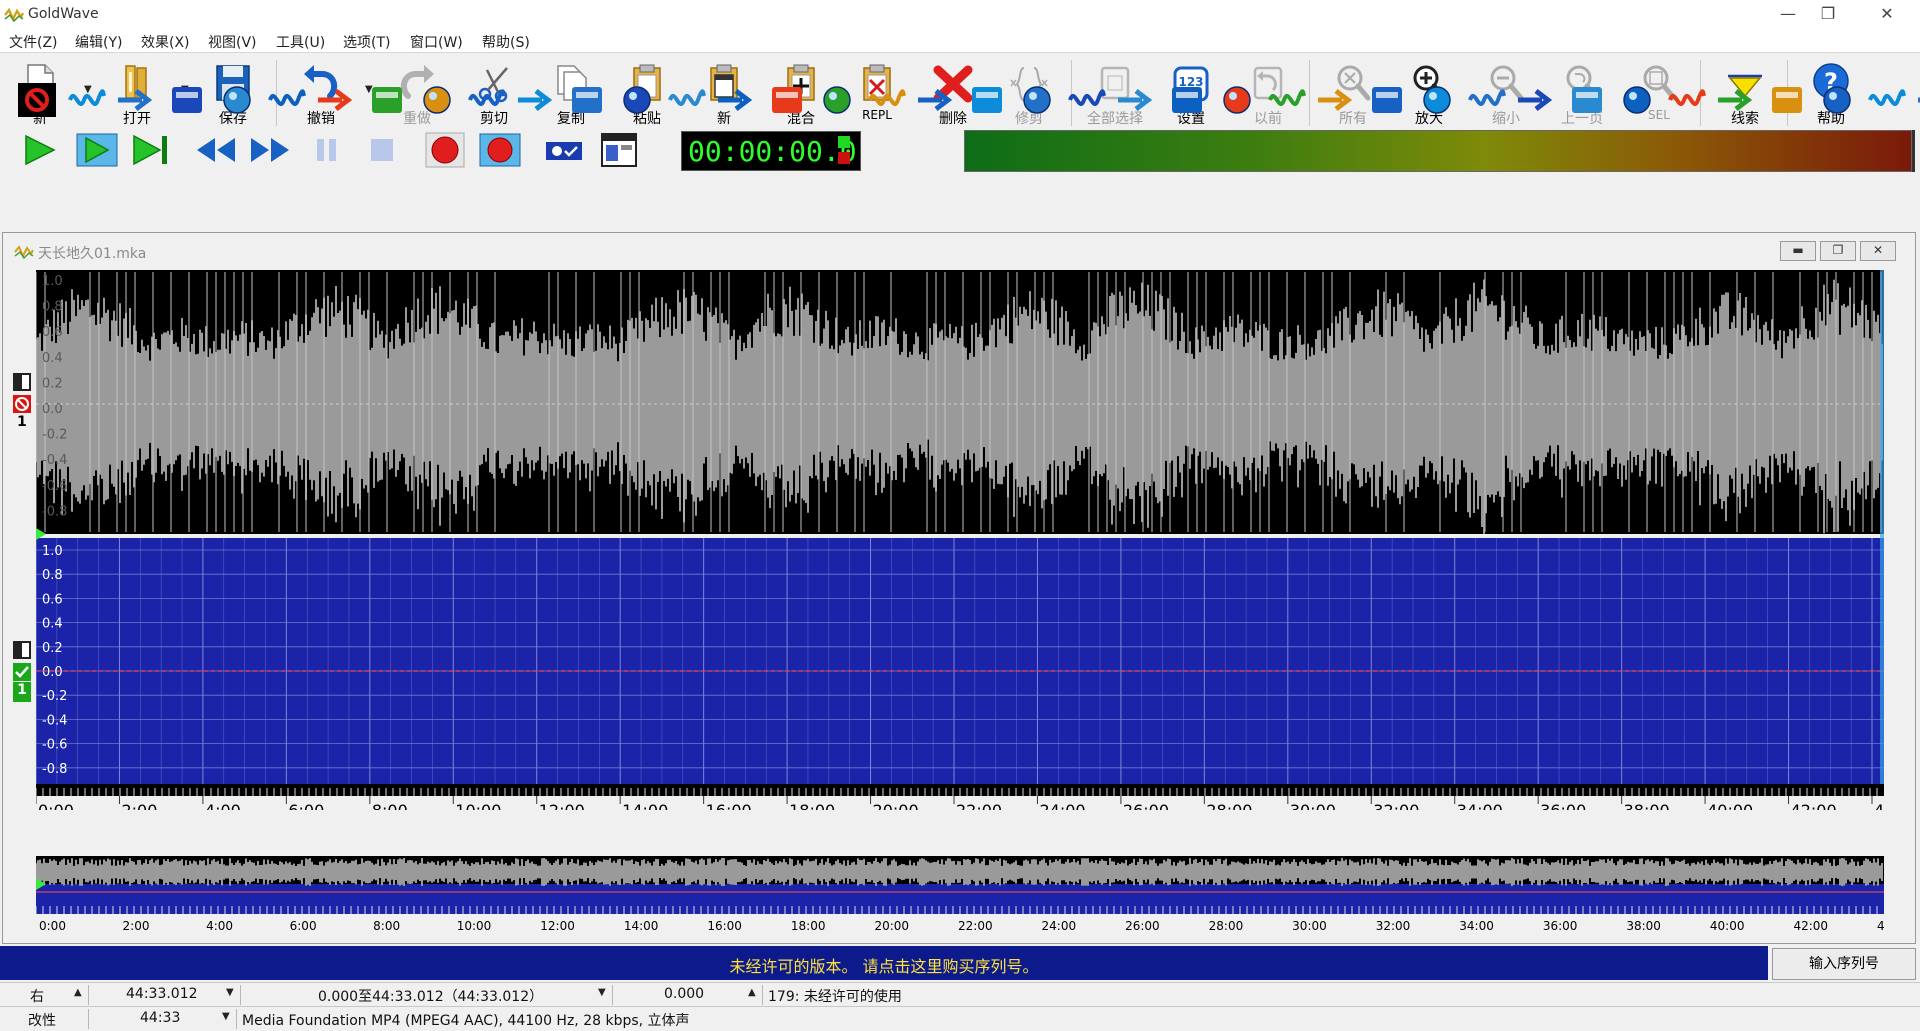  Describe the element at coordinates (300, 42) in the screenshot. I see `menu-tools: 工具(U)` at that location.